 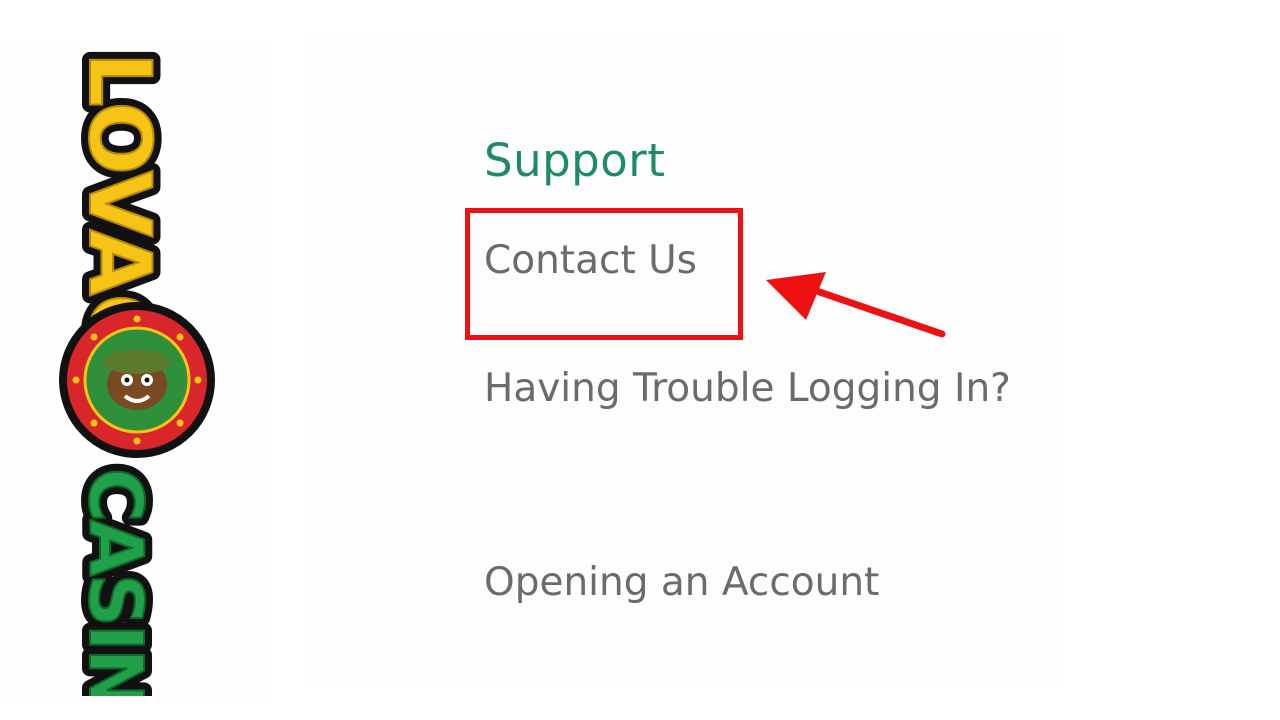 I want to click on opening-an-account-link: Opening an Account, so click(x=681, y=583).